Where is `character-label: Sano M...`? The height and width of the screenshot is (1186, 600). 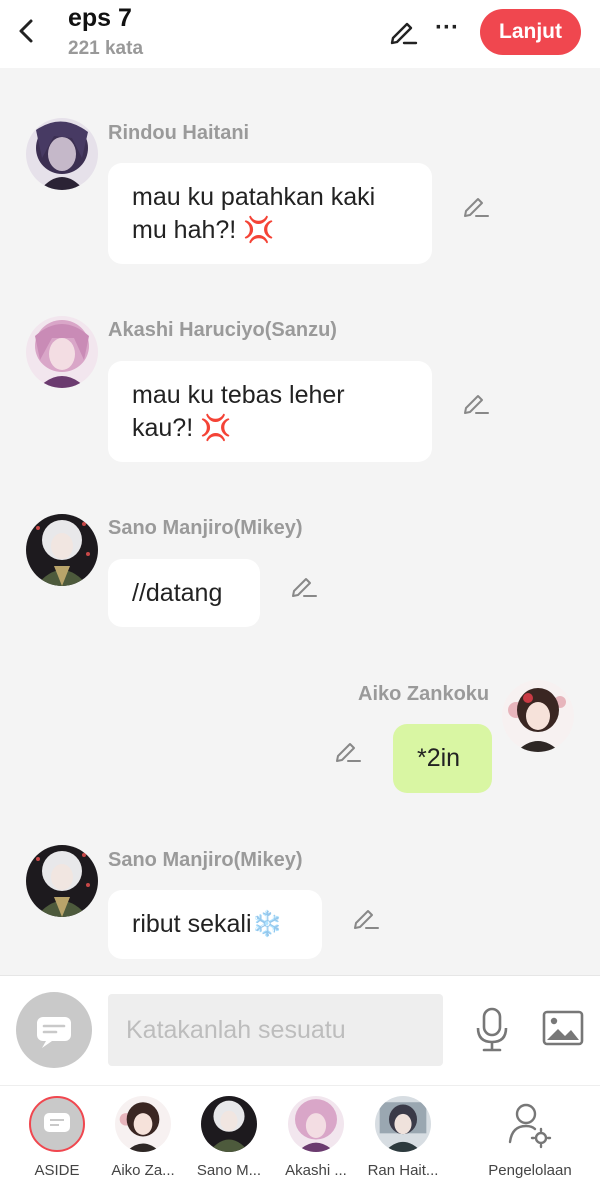
character-label: Sano M... is located at coordinates (229, 1170).